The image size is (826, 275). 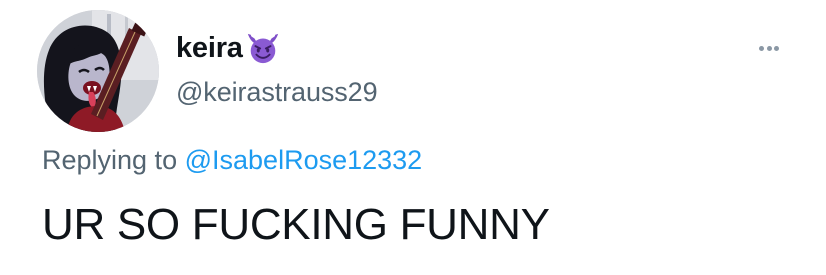 I want to click on replying-to-line: Replying to @IsabelRose12332, so click(x=232, y=160).